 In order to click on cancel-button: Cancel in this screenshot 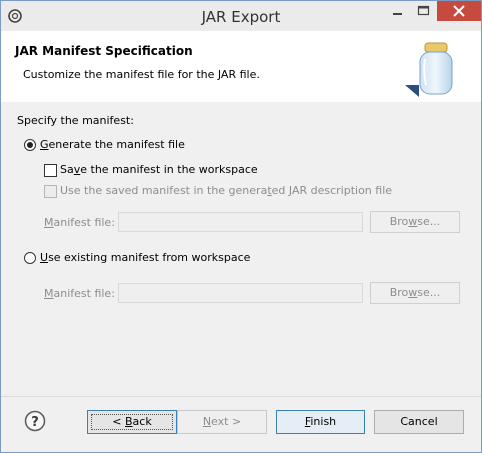, I will do `click(419, 422)`.